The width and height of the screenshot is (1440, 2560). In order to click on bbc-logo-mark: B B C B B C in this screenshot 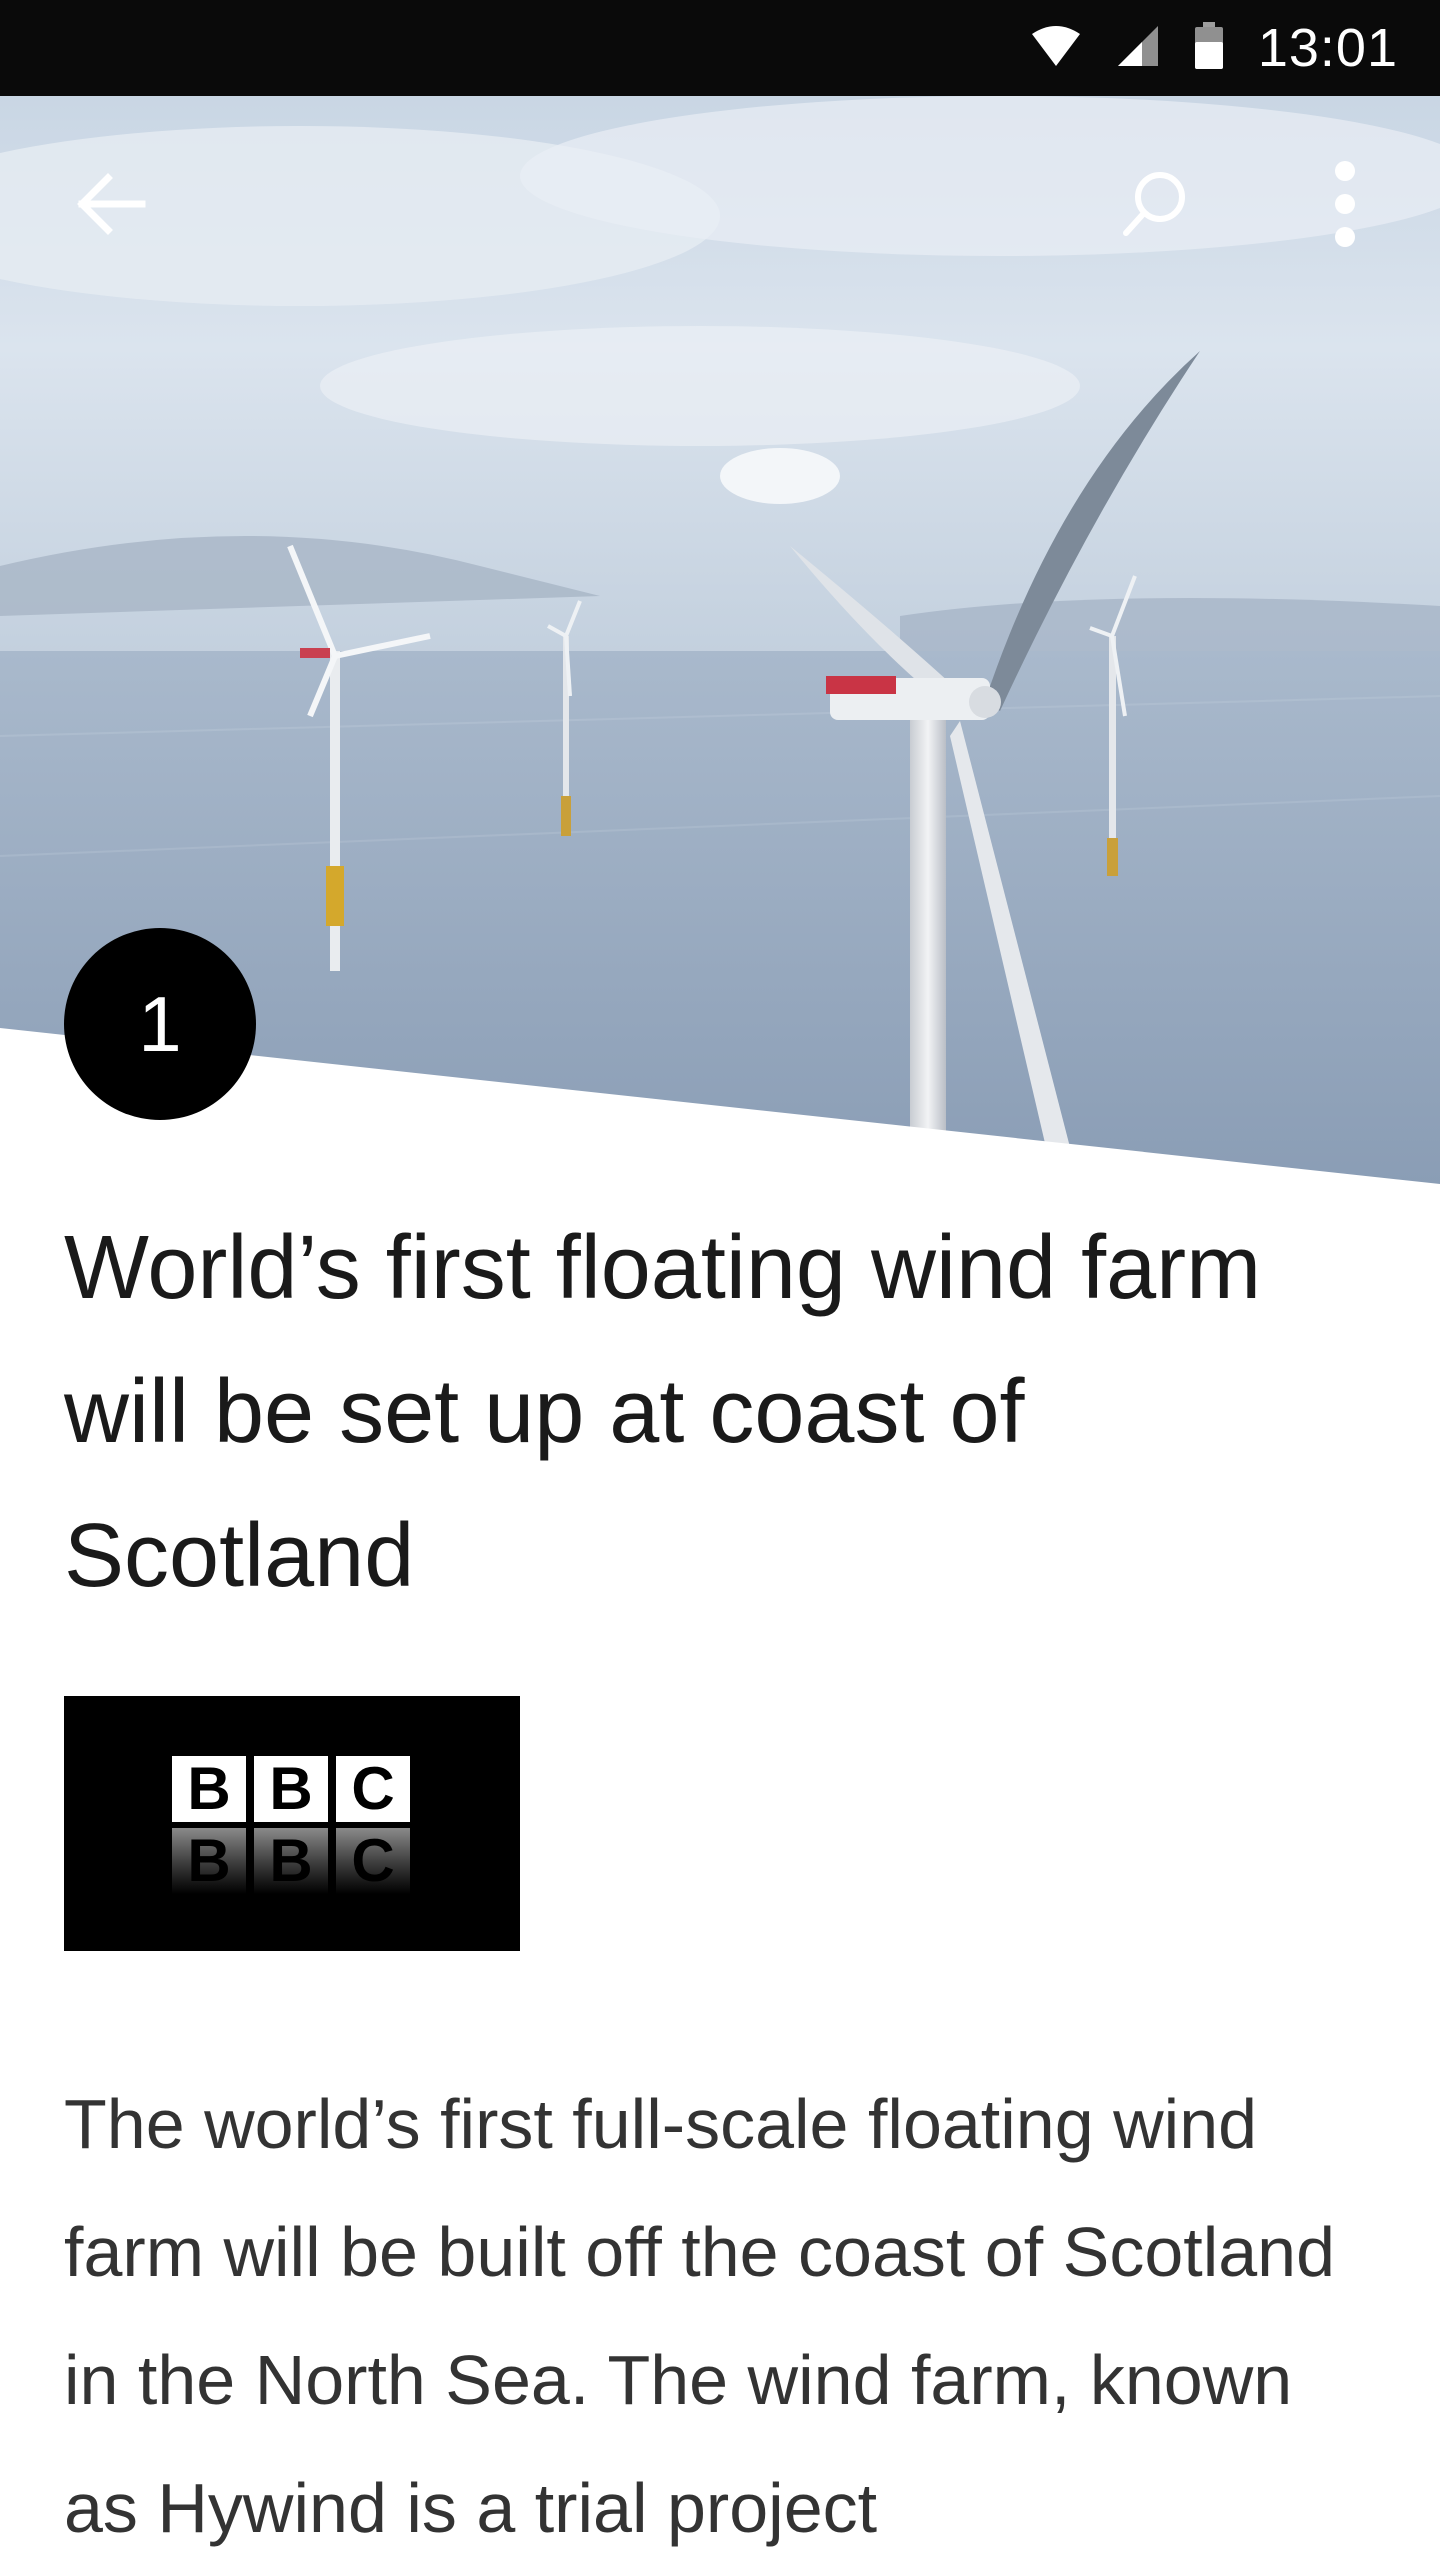, I will do `click(292, 1824)`.